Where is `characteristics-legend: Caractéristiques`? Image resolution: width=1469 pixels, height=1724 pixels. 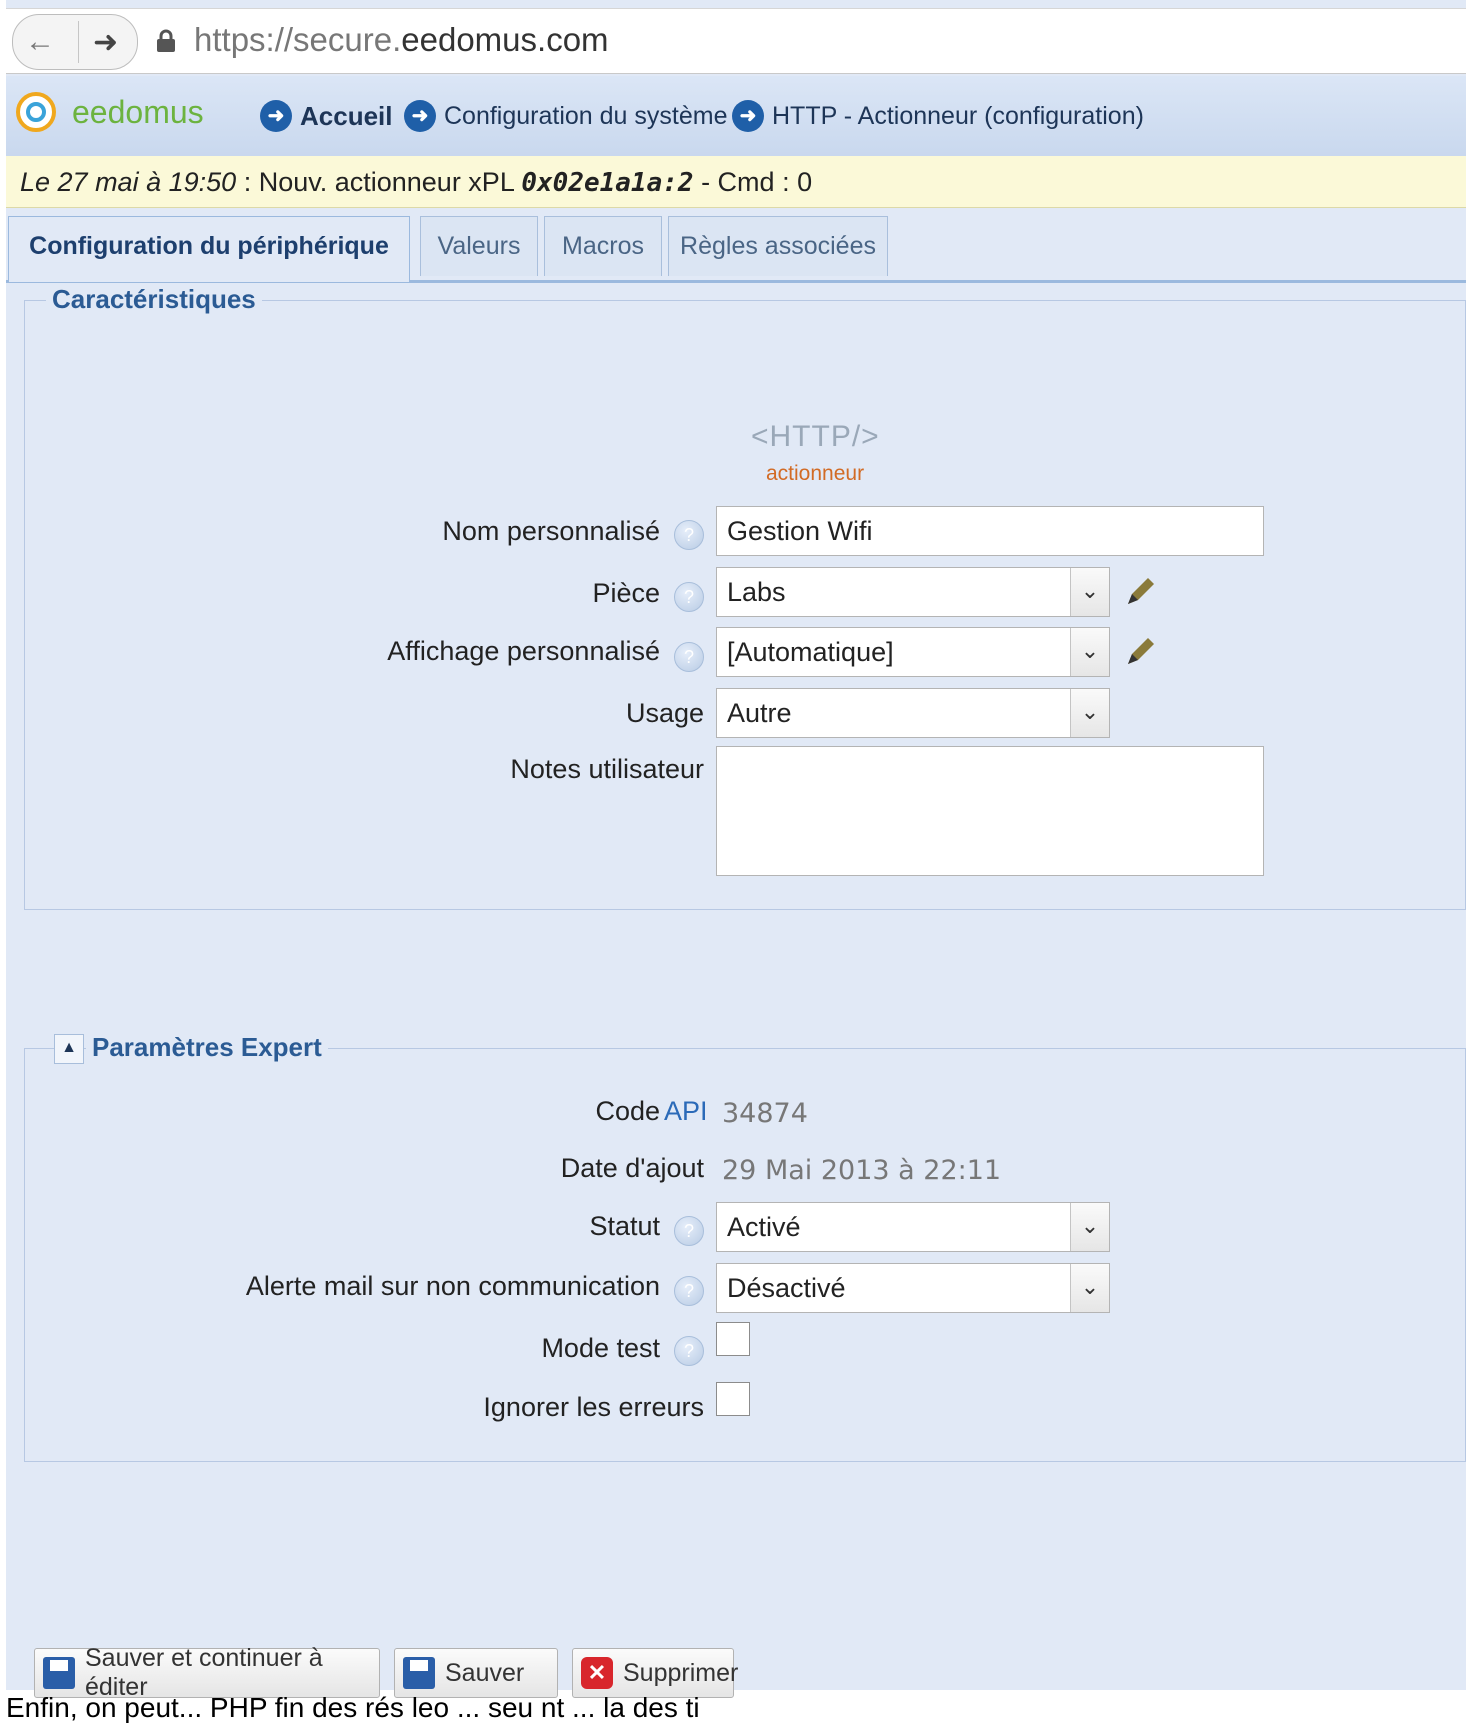
characteristics-legend: Caractéristiques is located at coordinates (154, 299).